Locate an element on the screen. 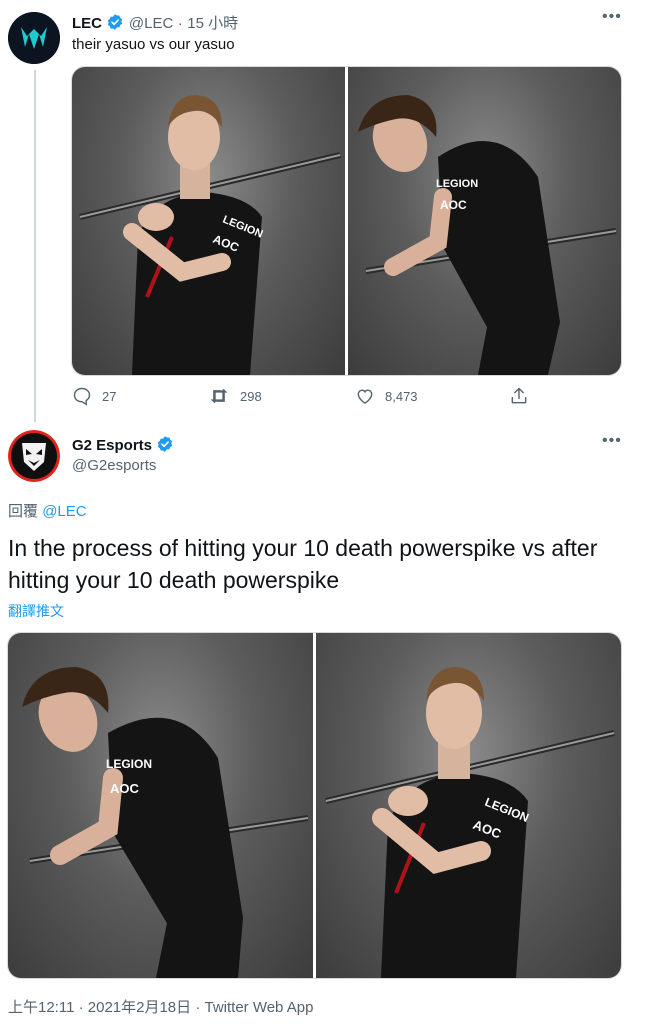  lec-logo-icon is located at coordinates (34, 38).